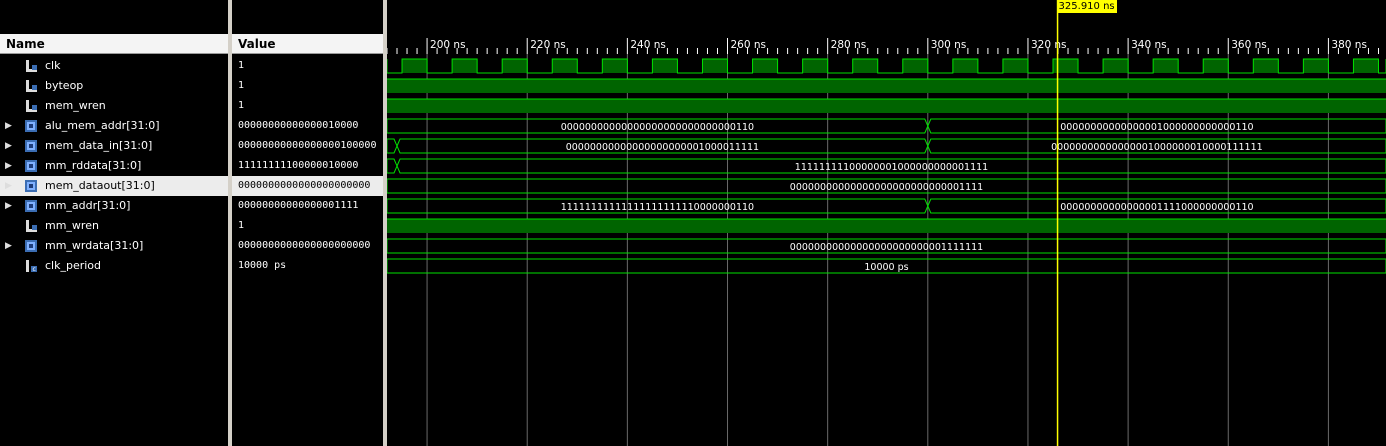 This screenshot has width=1386, height=446. What do you see at coordinates (648, 45) in the screenshot?
I see `ruler-tick-label: 240 ns` at bounding box center [648, 45].